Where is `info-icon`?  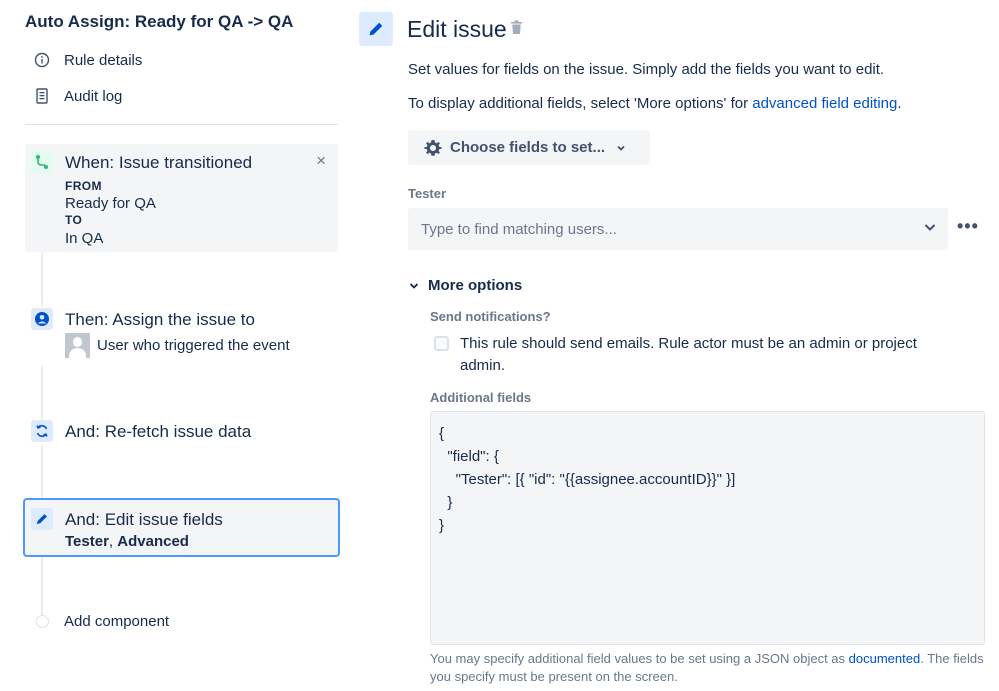
info-icon is located at coordinates (42, 60).